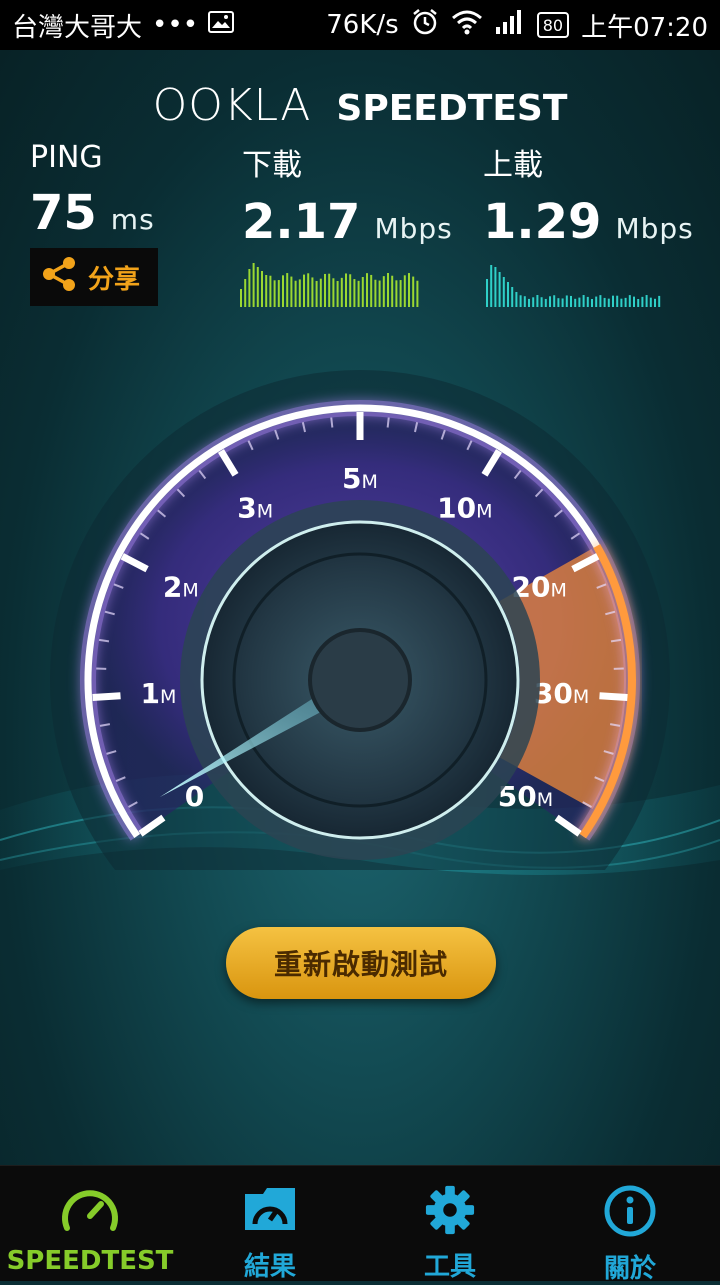 The height and width of the screenshot is (1285, 720). I want to click on download-label: 下載, so click(347, 162).